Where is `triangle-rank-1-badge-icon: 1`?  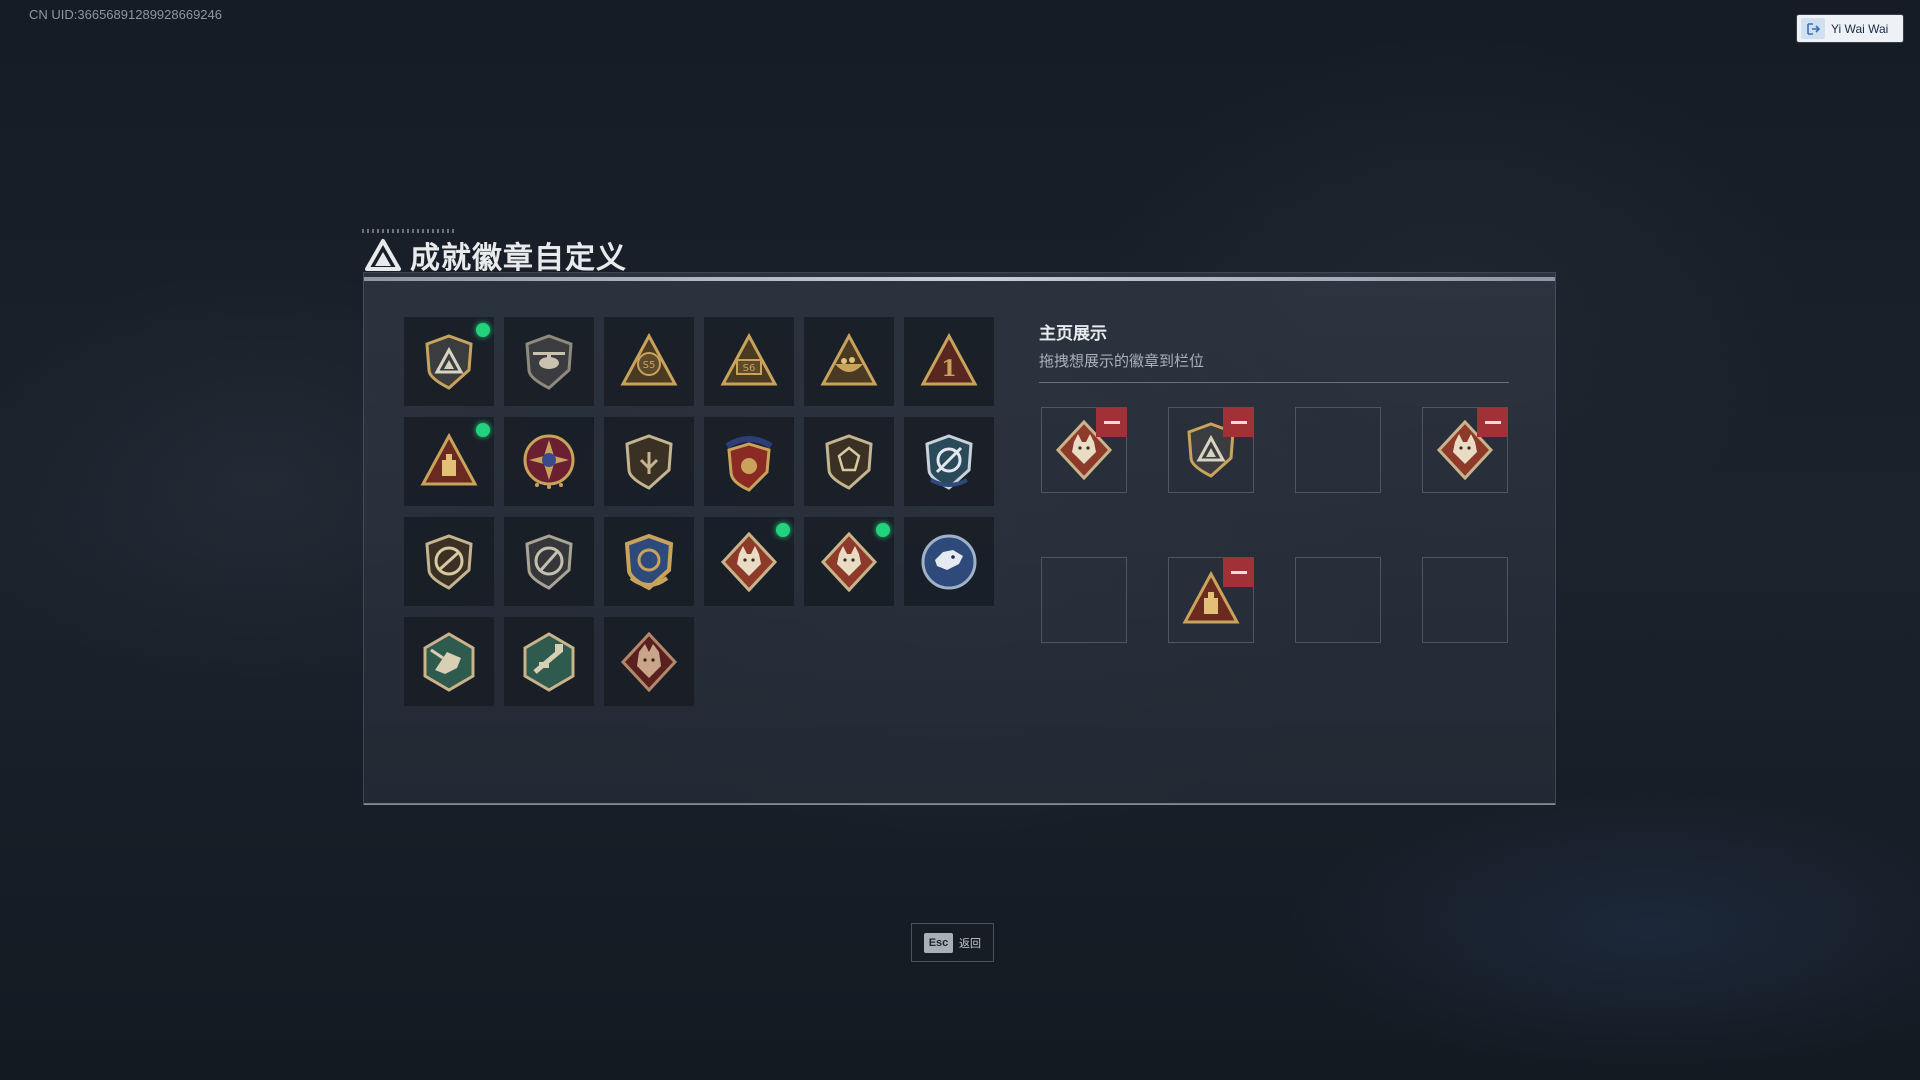 triangle-rank-1-badge-icon: 1 is located at coordinates (949, 358).